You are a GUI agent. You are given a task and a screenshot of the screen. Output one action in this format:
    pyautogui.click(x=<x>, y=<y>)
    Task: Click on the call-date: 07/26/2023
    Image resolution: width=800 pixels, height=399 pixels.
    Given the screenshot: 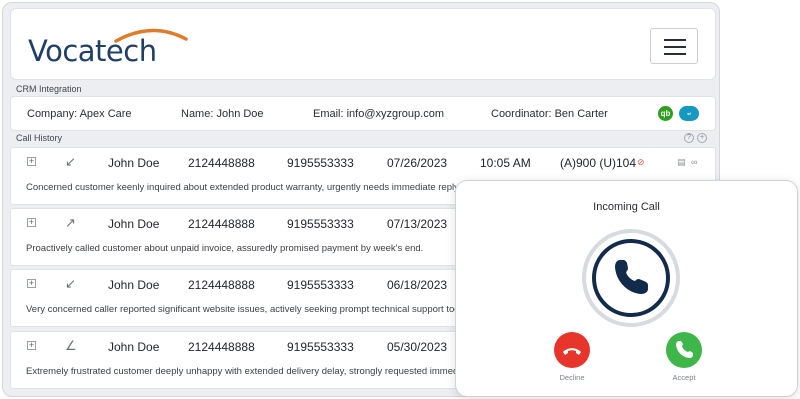 What is the action you would take?
    pyautogui.click(x=417, y=163)
    